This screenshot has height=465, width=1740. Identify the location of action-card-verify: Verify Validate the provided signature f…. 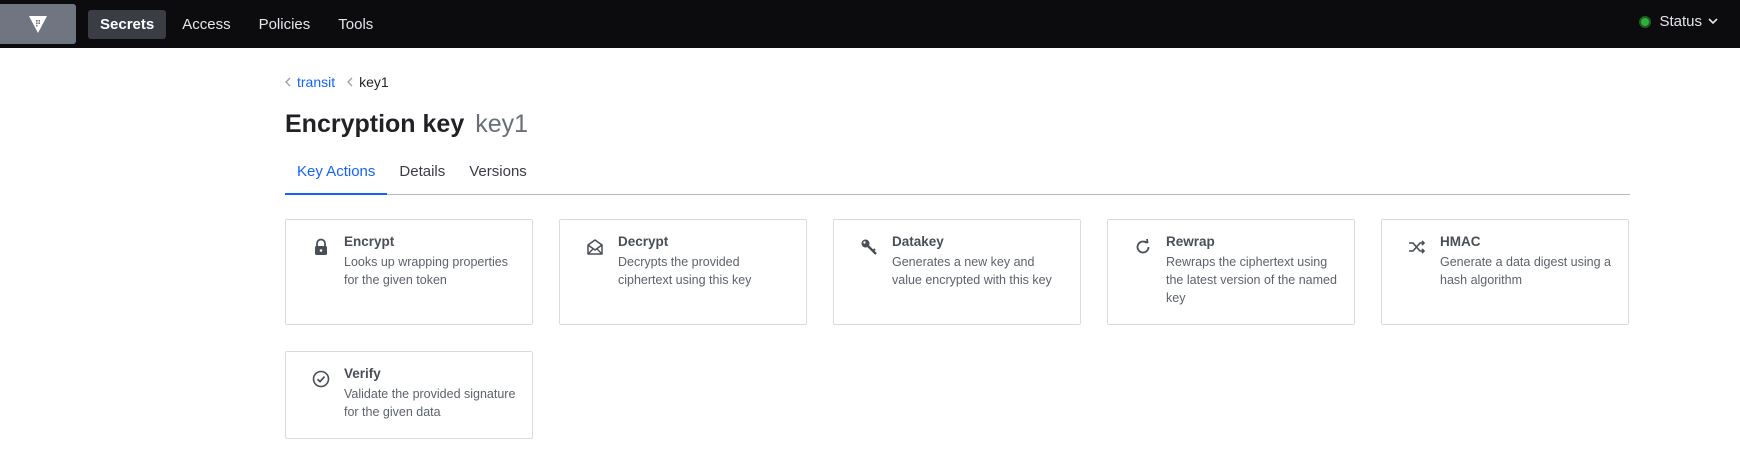
(409, 395).